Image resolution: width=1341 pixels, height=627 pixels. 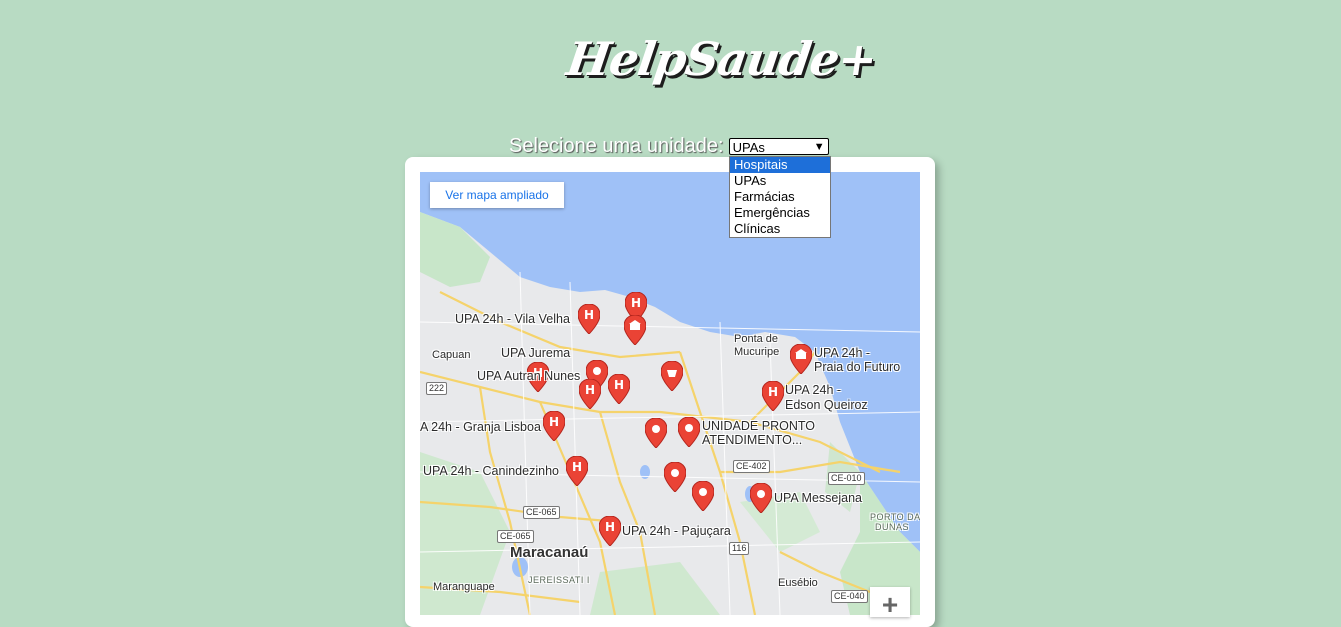 What do you see at coordinates (751, 466) in the screenshot?
I see `road-shield: CE-402` at bounding box center [751, 466].